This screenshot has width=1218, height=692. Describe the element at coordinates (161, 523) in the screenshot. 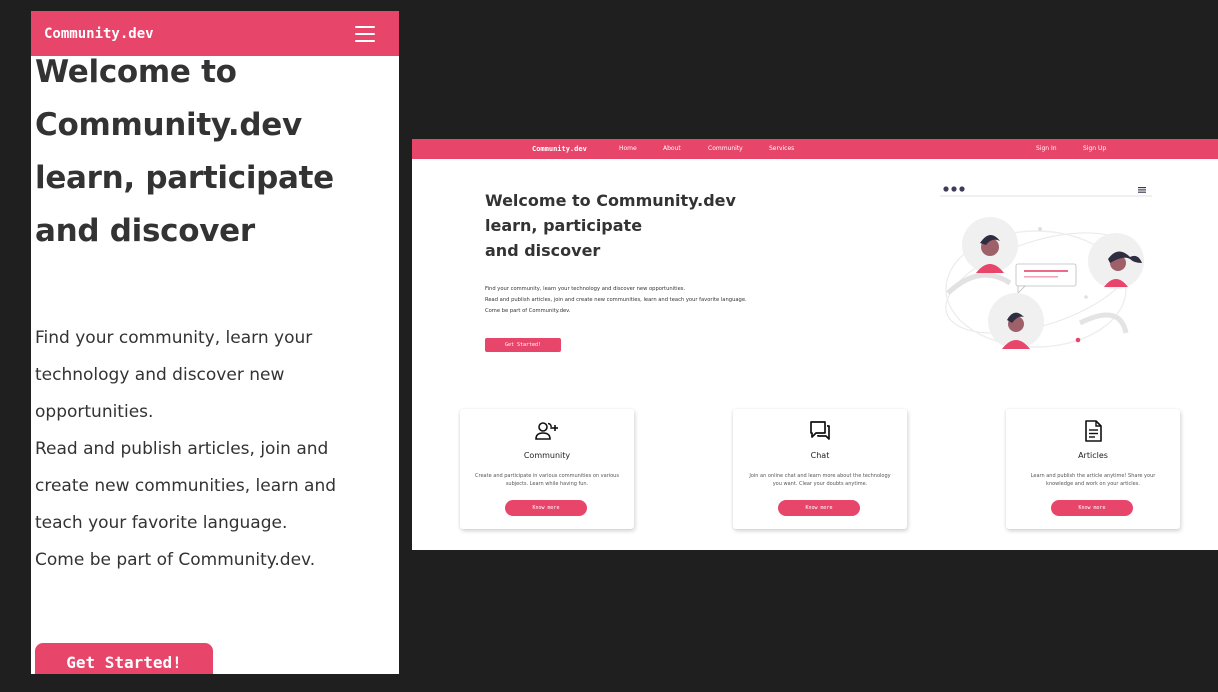

I see `desc-line: teach your favorite language.` at that location.